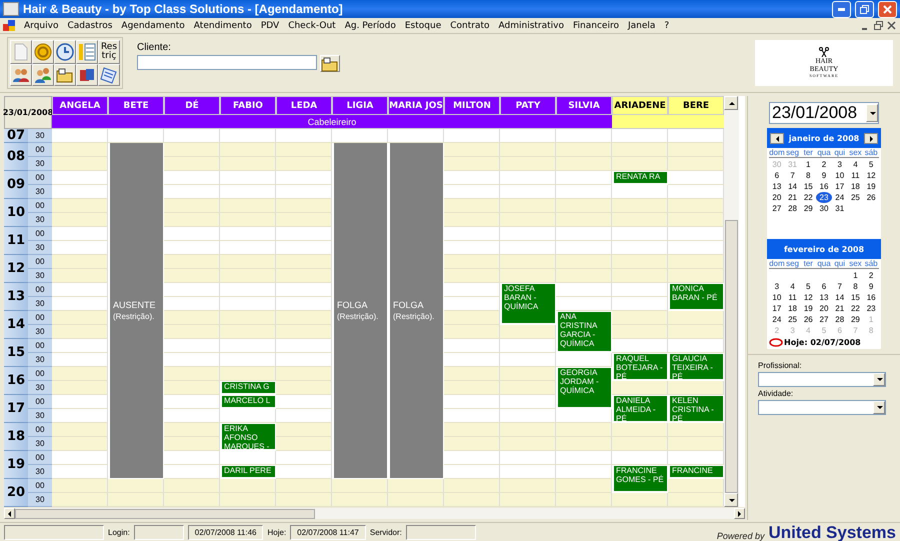 The width and height of the screenshot is (900, 541). Describe the element at coordinates (89, 25) in the screenshot. I see `menu-item: Cadastros` at that location.